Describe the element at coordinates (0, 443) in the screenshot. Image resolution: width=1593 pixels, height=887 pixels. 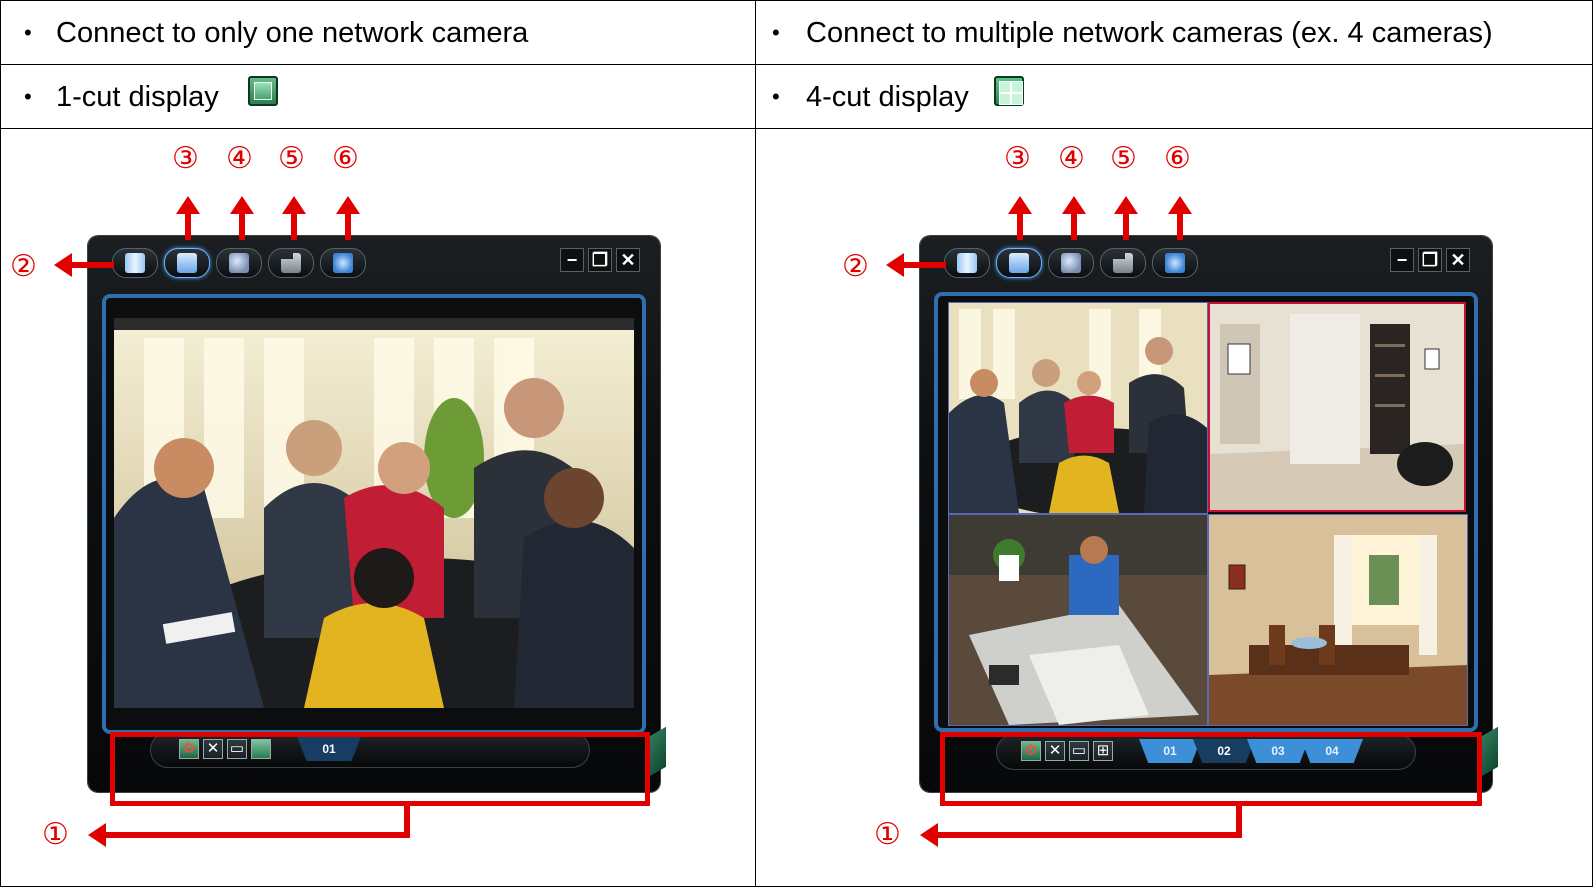
I see `table-border-left` at that location.